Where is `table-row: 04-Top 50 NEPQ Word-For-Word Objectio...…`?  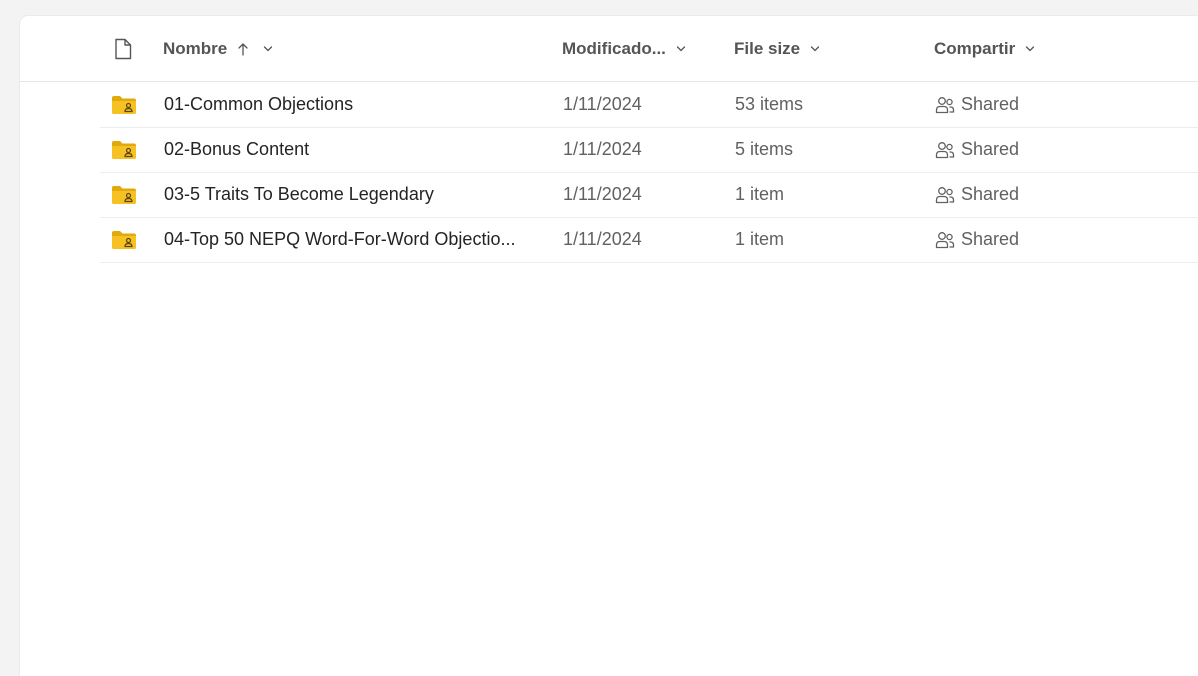
table-row: 04-Top 50 NEPQ Word-For-Word Objectio...… is located at coordinates (649, 240).